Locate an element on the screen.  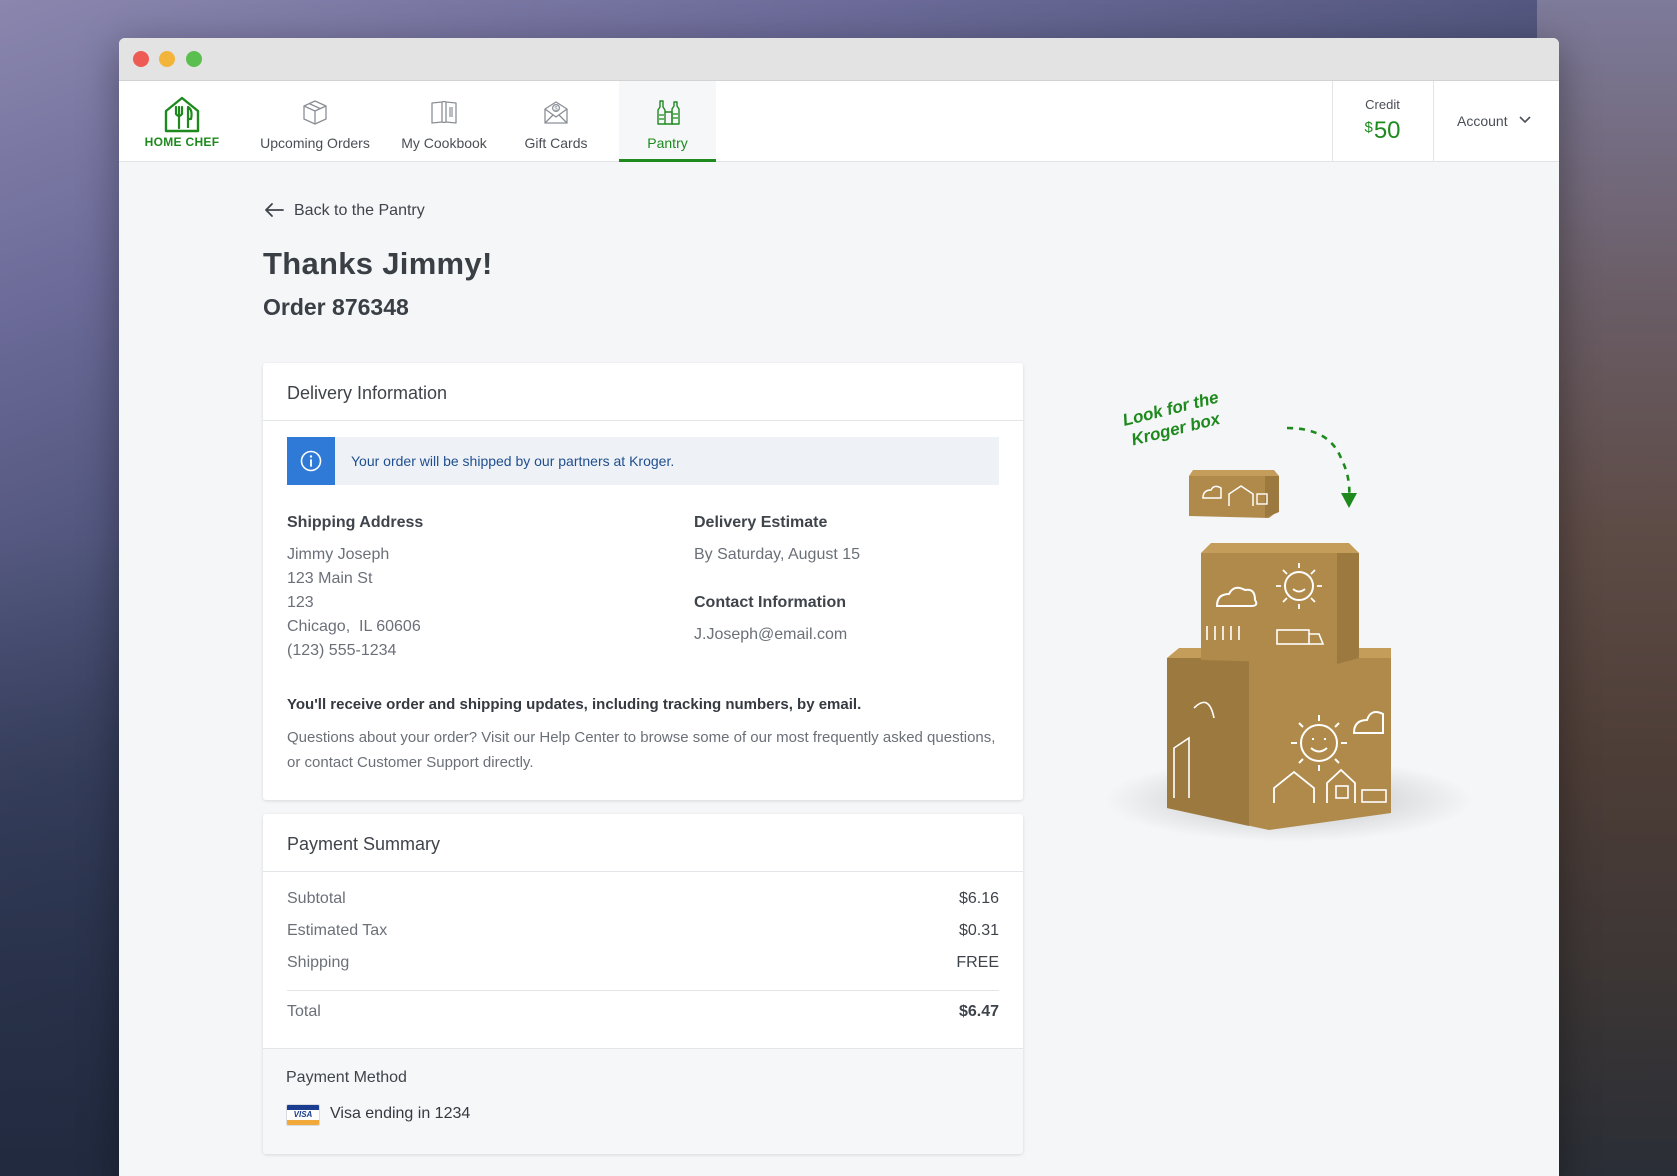
kroger-box-illustration: Look for the Kroger box is located at coordinates (1289, 618).